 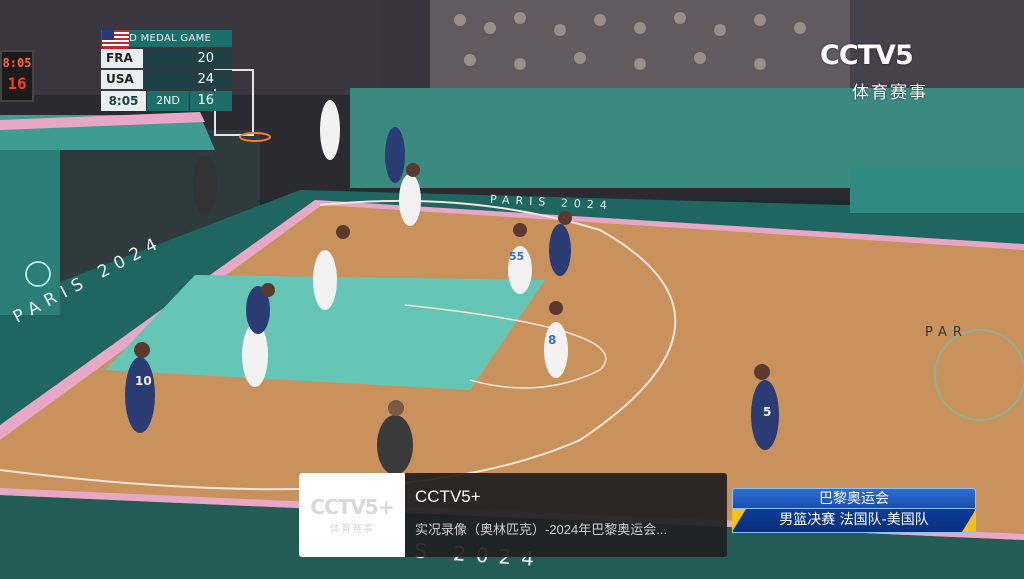 I want to click on jersey-number-10: 10, so click(x=143, y=381).